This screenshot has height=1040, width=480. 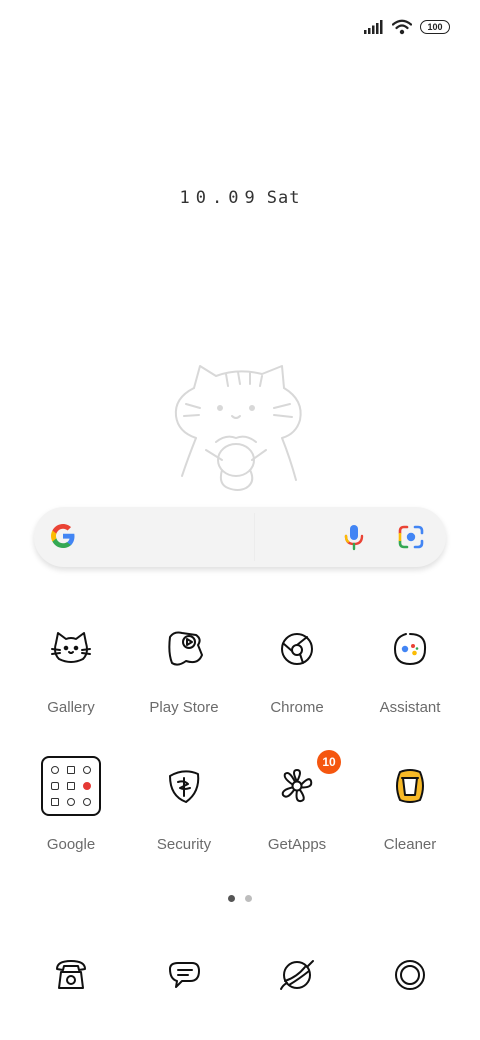 I want to click on browser-planet-icon, so click(x=297, y=975).